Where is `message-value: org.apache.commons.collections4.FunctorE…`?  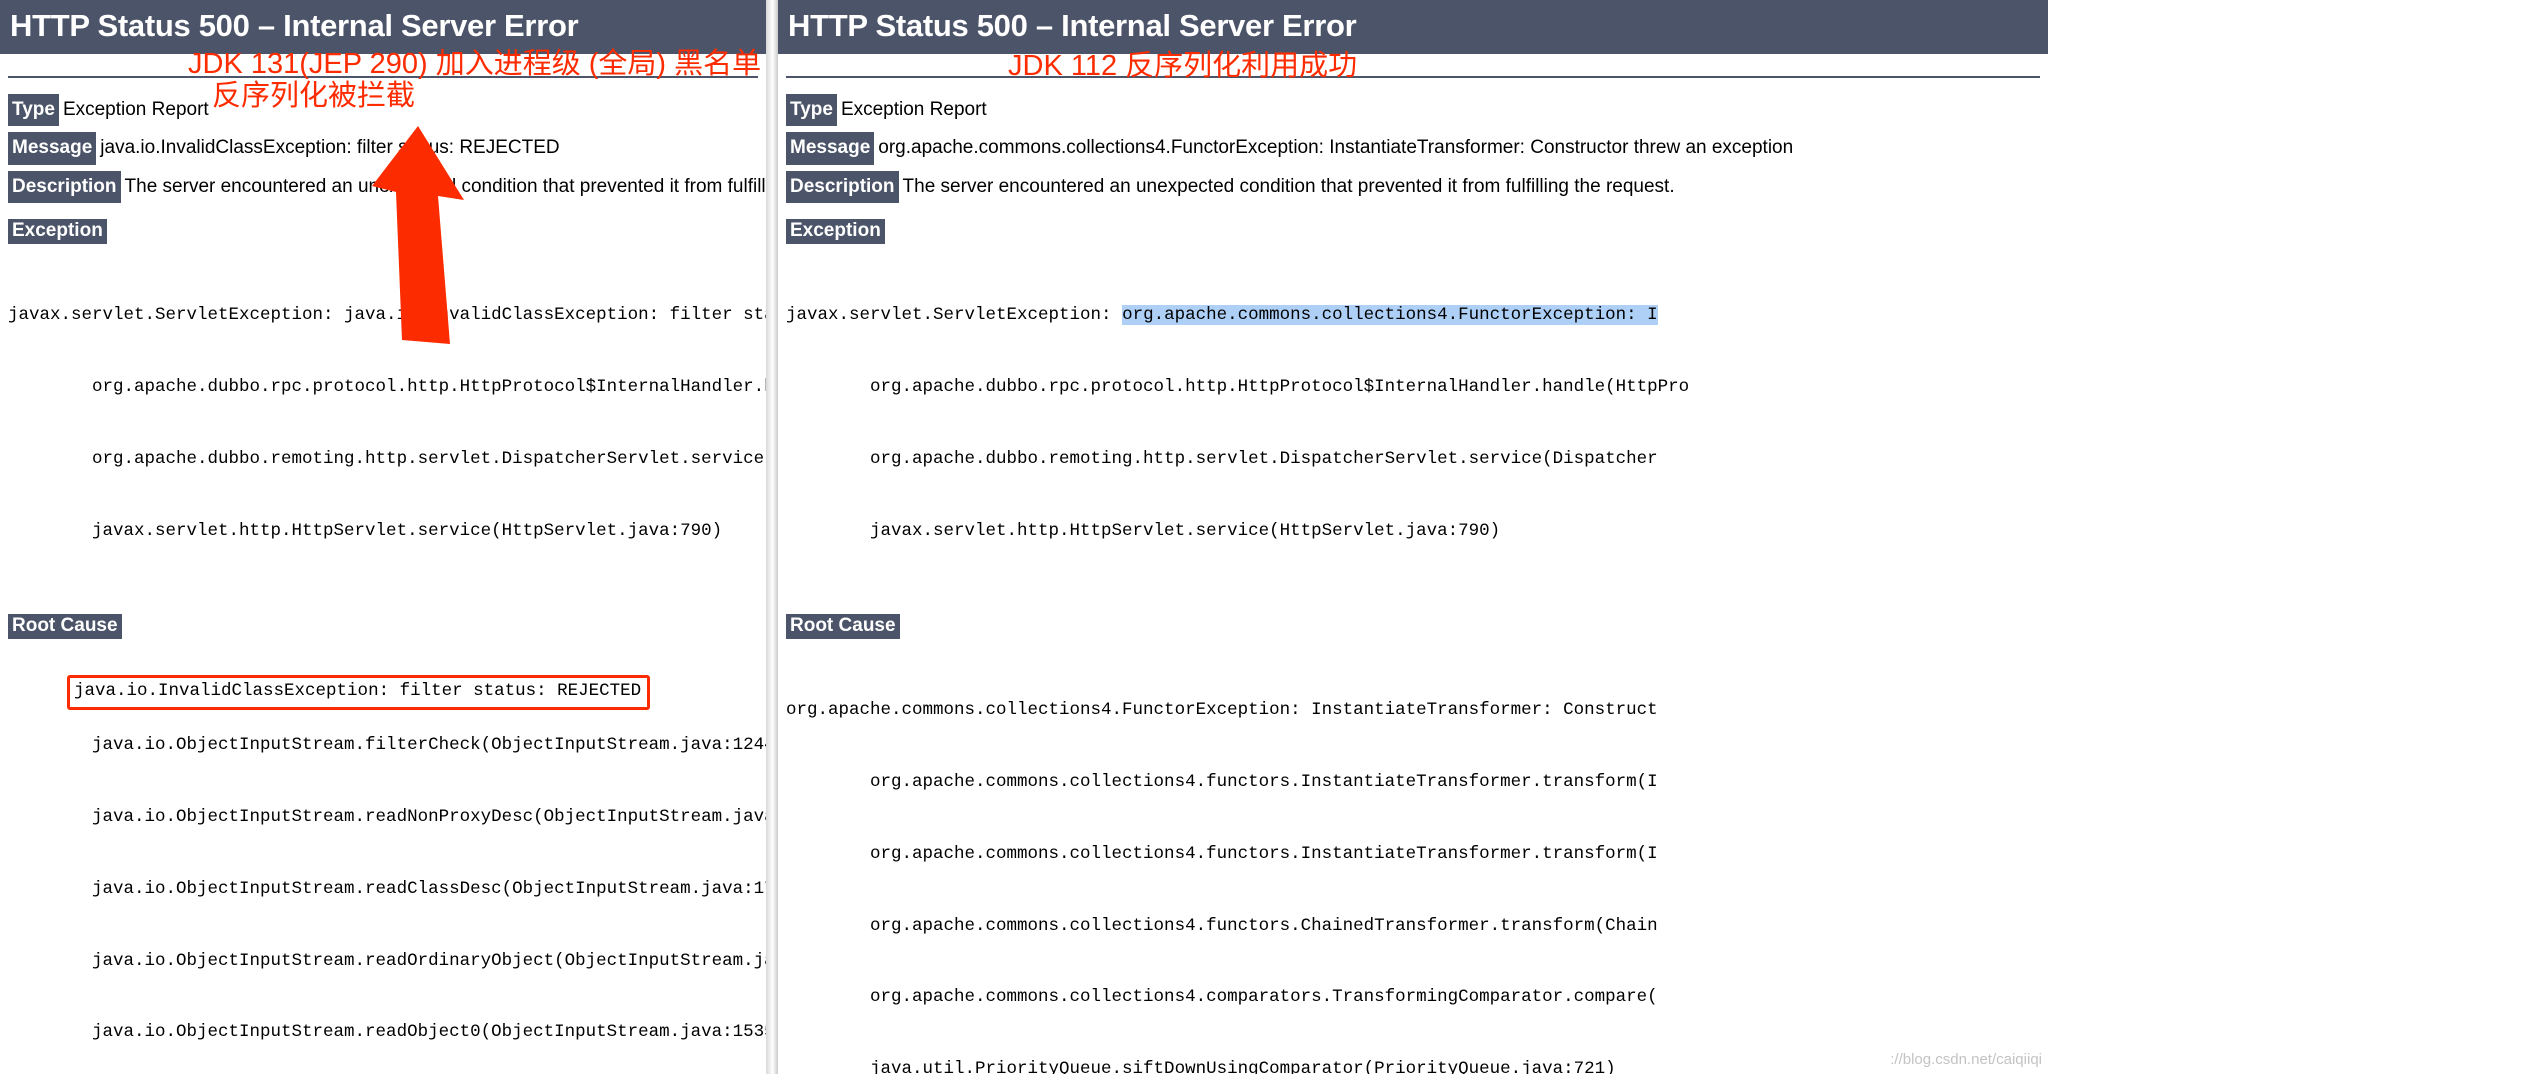
message-value: org.apache.commons.collections4.FunctorE… is located at coordinates (1336, 148).